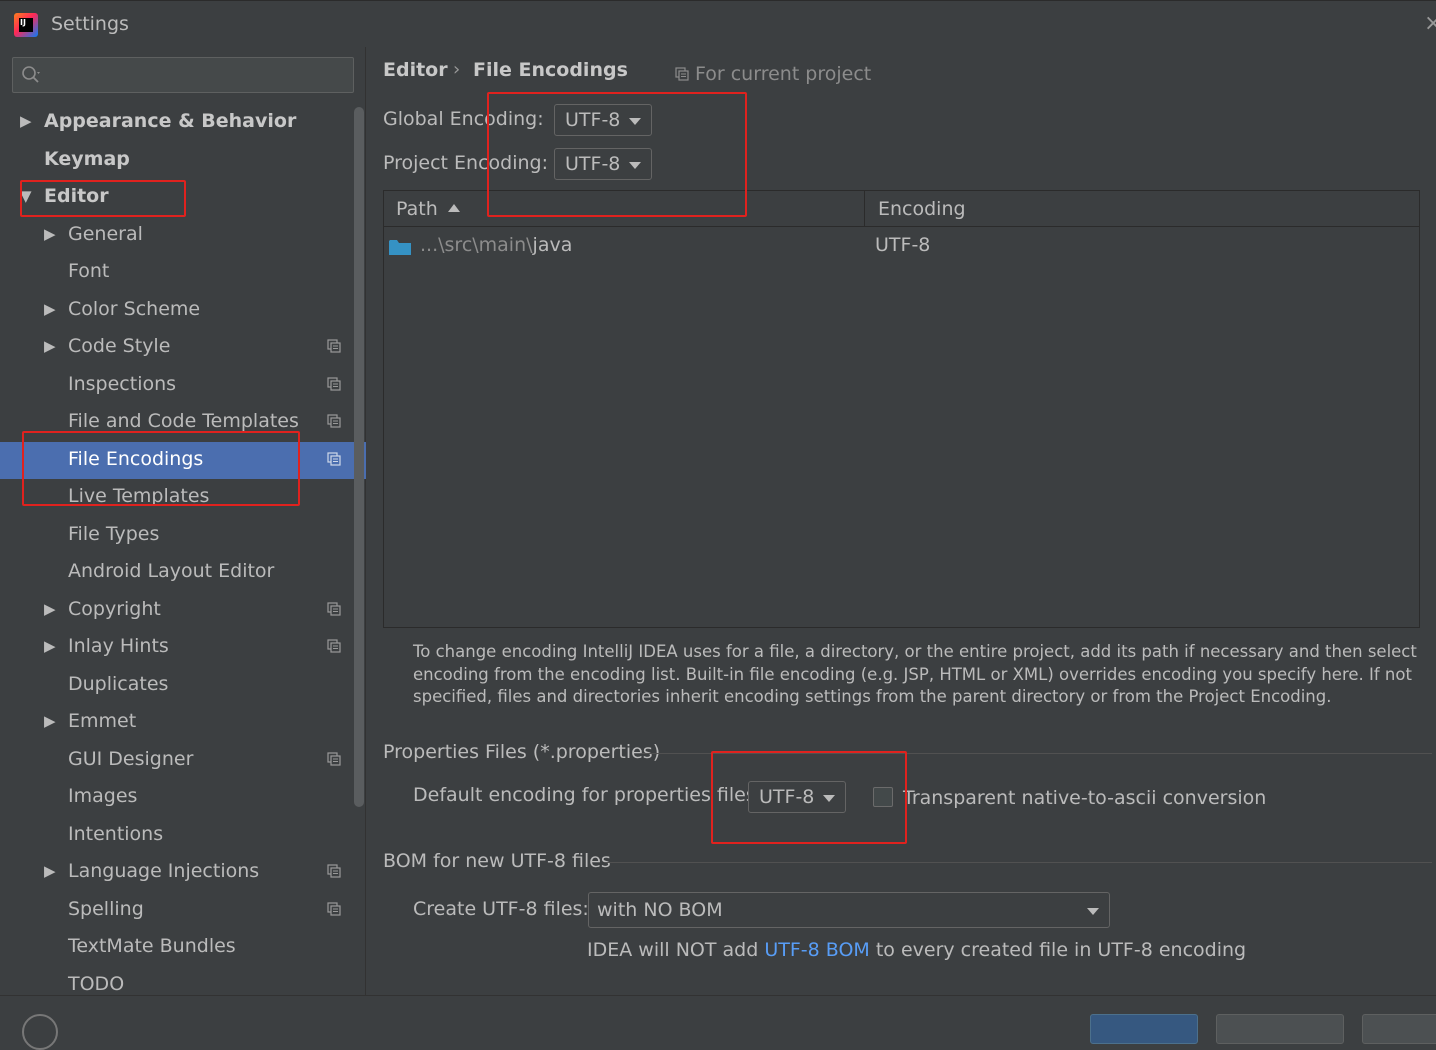  What do you see at coordinates (718, 1022) in the screenshot?
I see `dialog-button-bar` at bounding box center [718, 1022].